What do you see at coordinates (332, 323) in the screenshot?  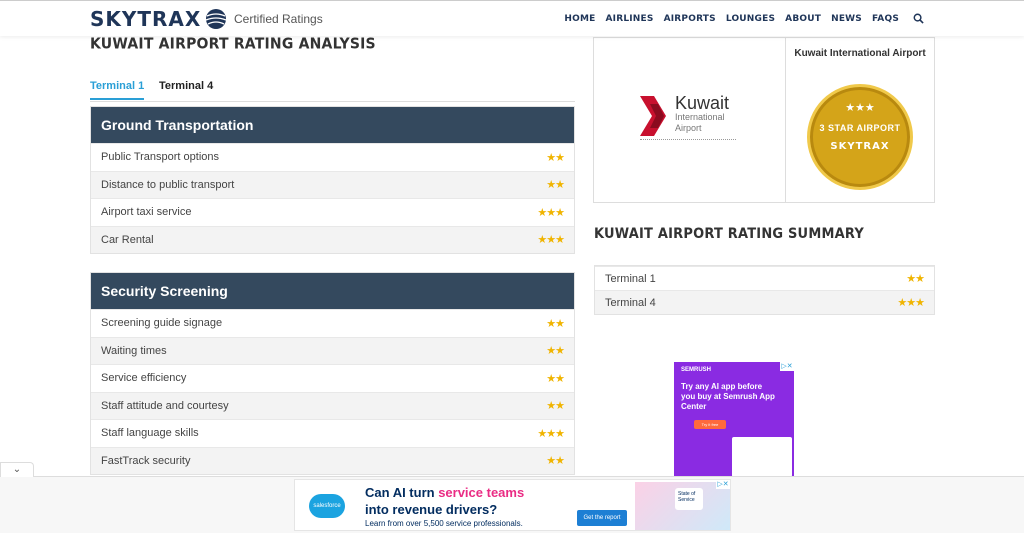 I see `rating-row: Screening guide signage ★★` at bounding box center [332, 323].